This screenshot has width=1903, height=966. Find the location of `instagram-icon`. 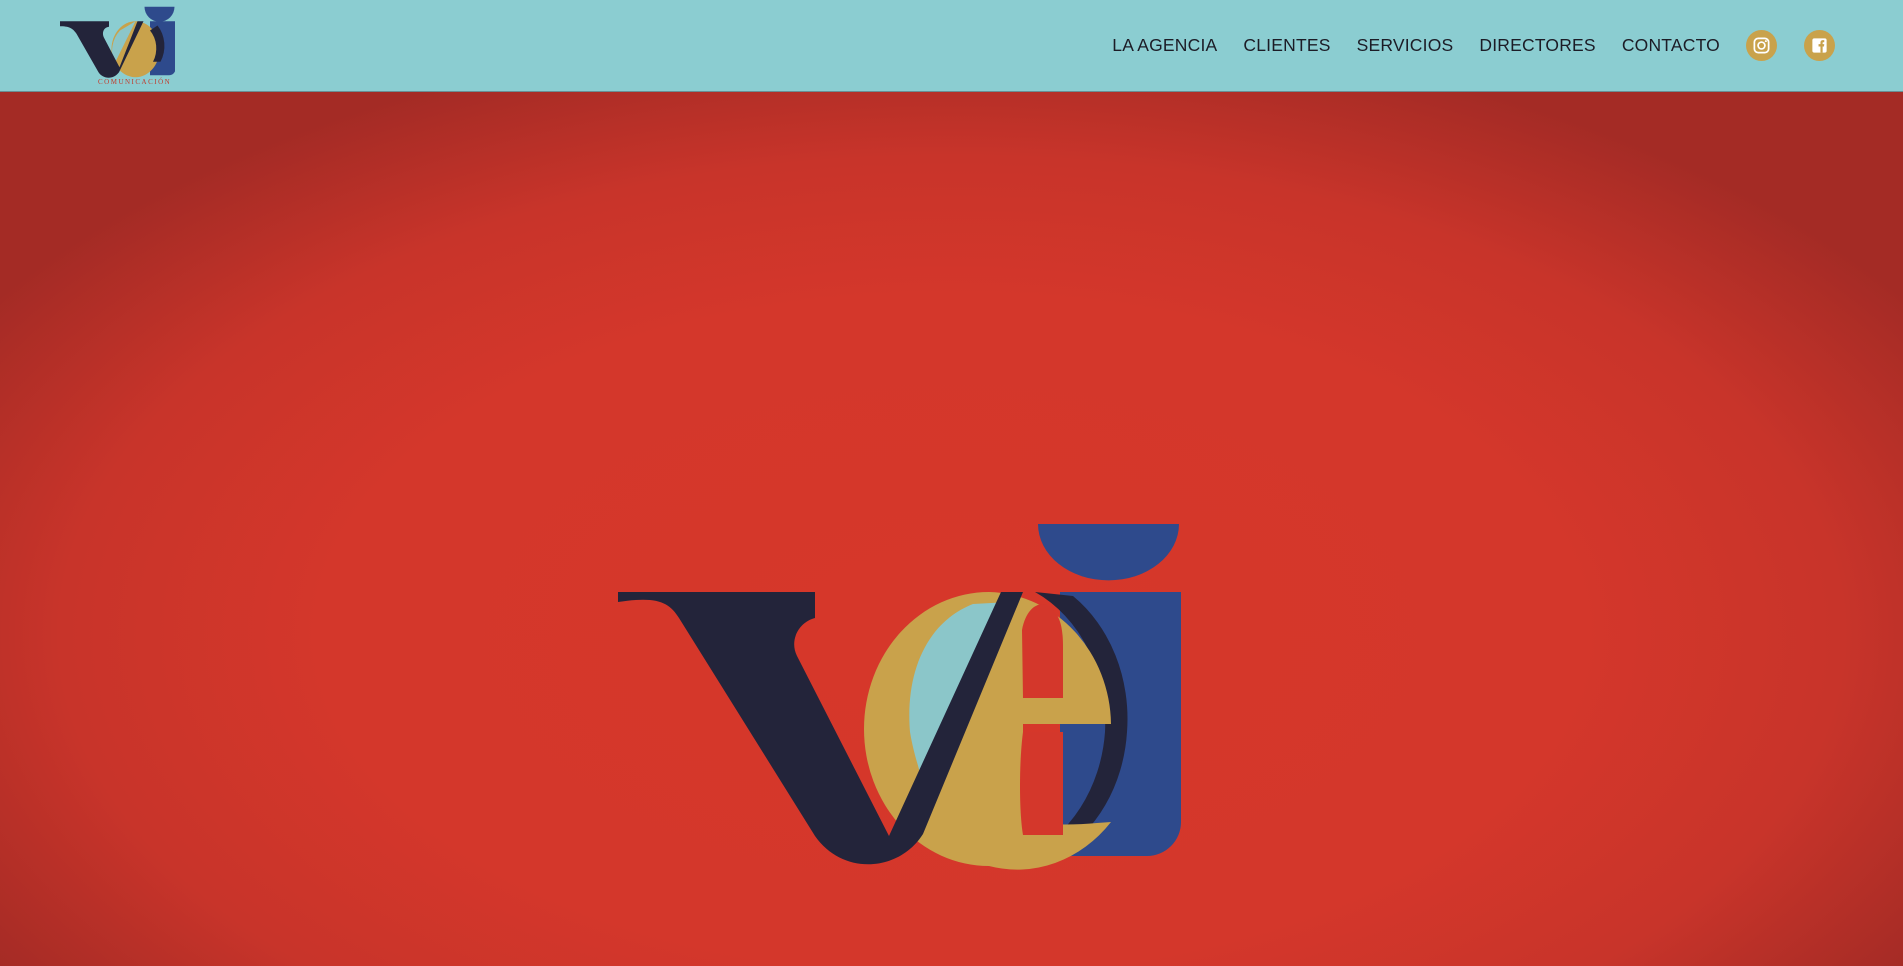

instagram-icon is located at coordinates (1761, 45).